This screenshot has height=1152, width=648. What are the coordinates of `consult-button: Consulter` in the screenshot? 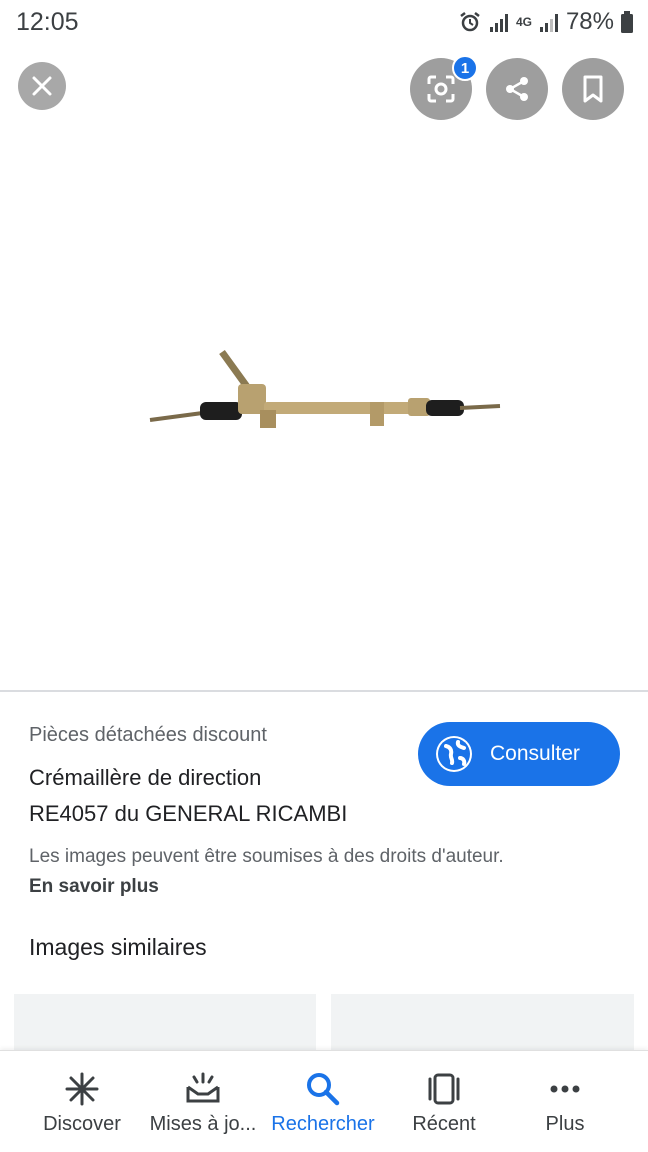 It's located at (519, 754).